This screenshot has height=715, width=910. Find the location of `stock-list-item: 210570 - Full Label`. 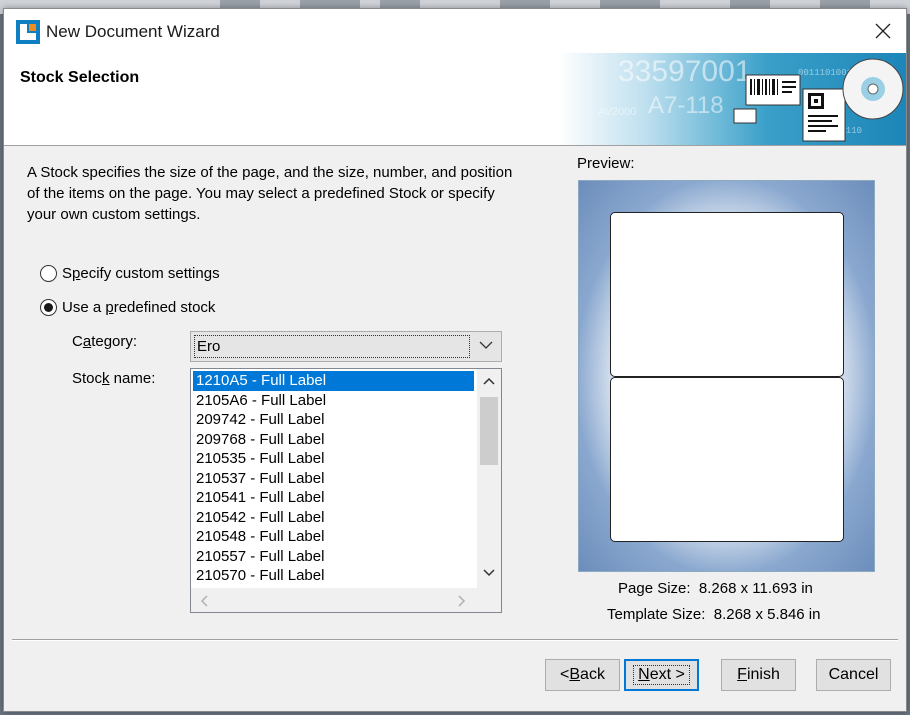

stock-list-item: 210570 - Full Label is located at coordinates (333, 576).